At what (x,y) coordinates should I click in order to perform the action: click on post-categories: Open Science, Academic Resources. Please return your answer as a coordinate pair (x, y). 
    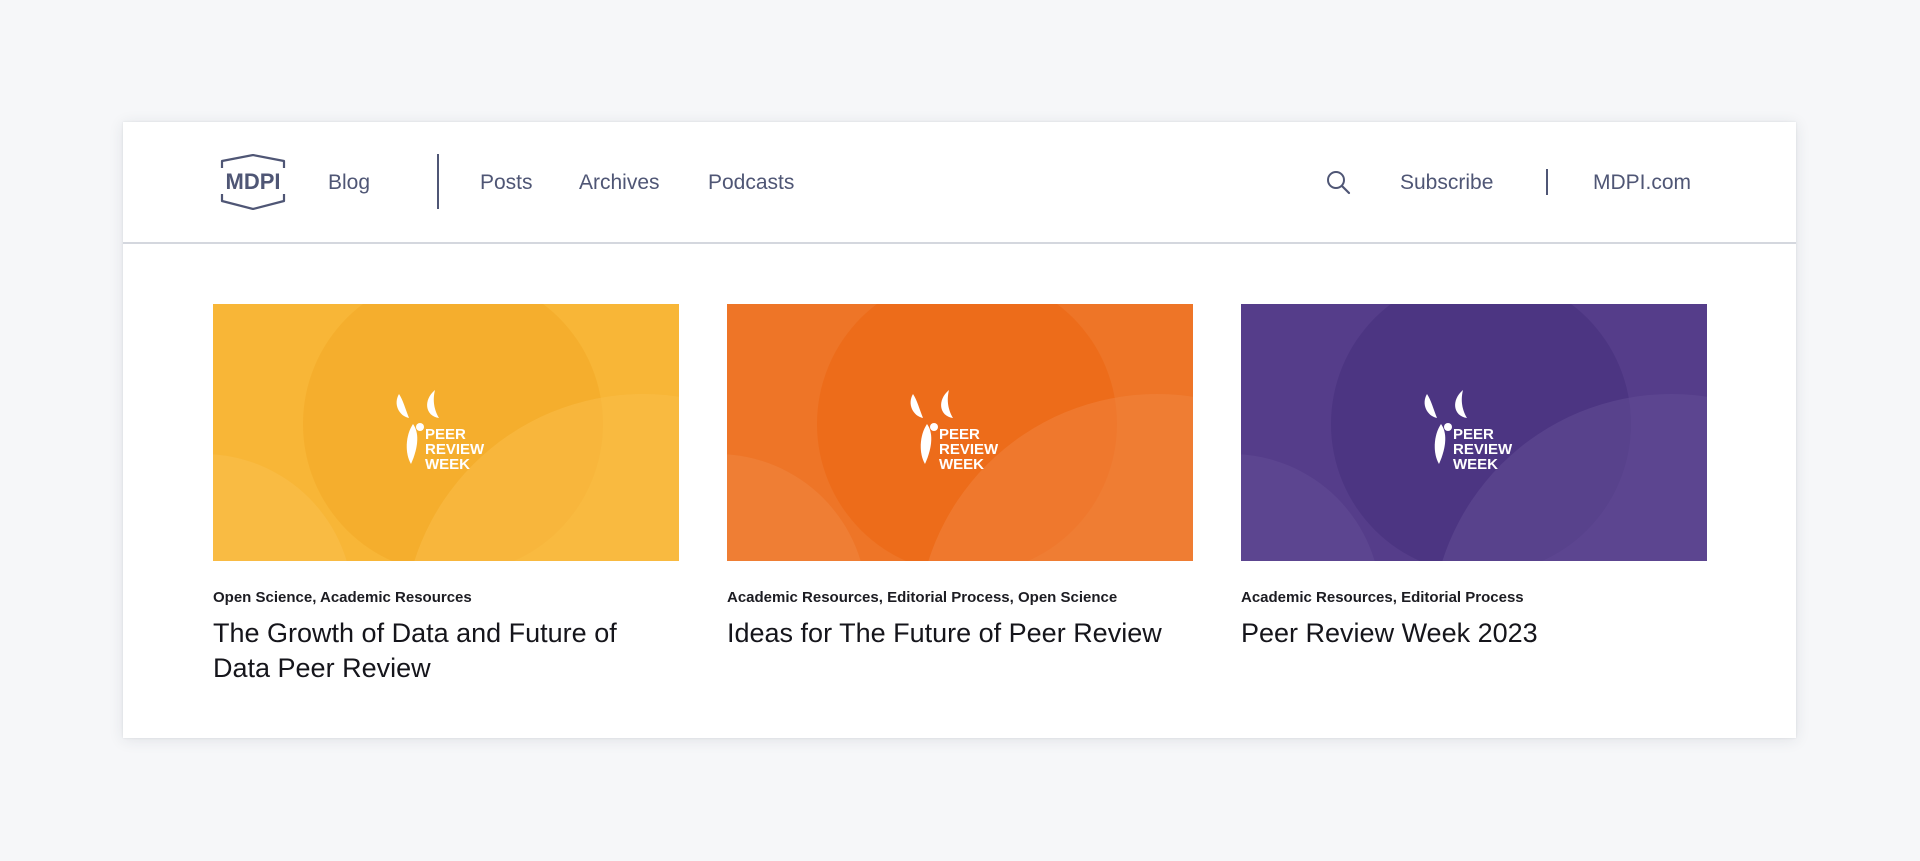
    Looking at the image, I should click on (342, 597).